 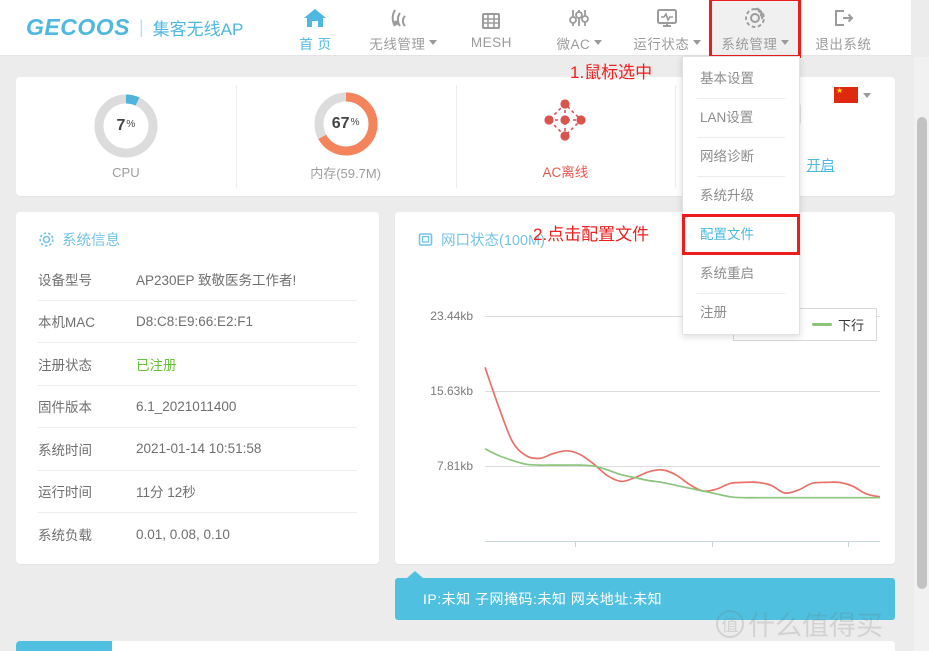 What do you see at coordinates (166, 493) in the screenshot?
I see `row-value: 11分 12秒` at bounding box center [166, 493].